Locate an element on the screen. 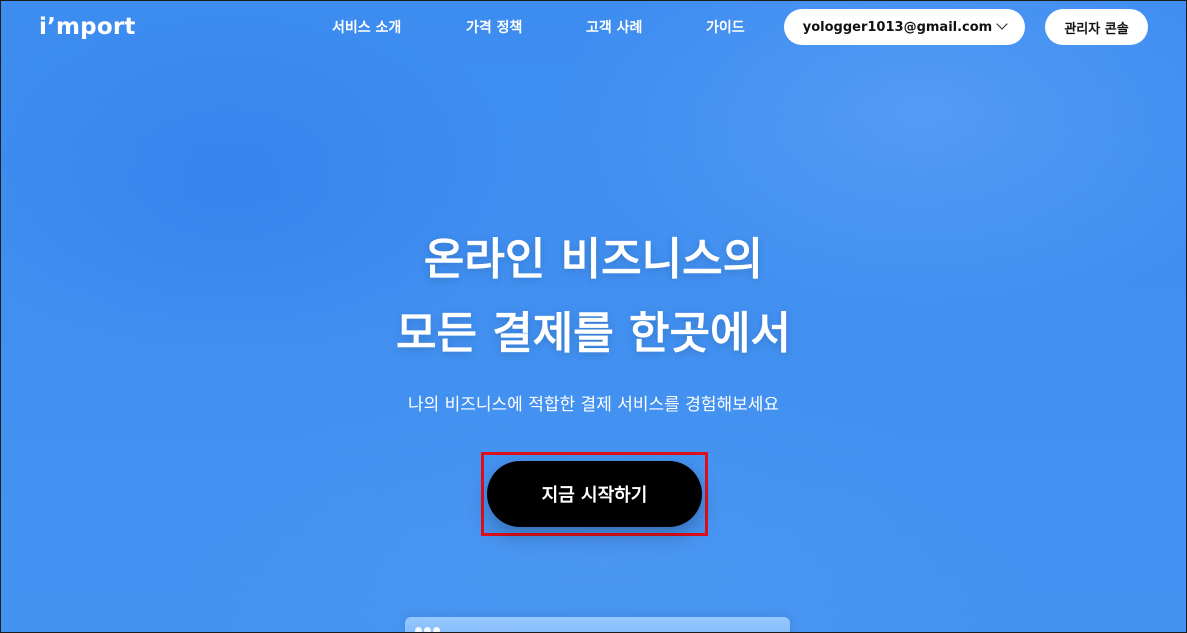 This screenshot has width=1187, height=633. nav-item-pricing: 가격 정책 is located at coordinates (494, 27).